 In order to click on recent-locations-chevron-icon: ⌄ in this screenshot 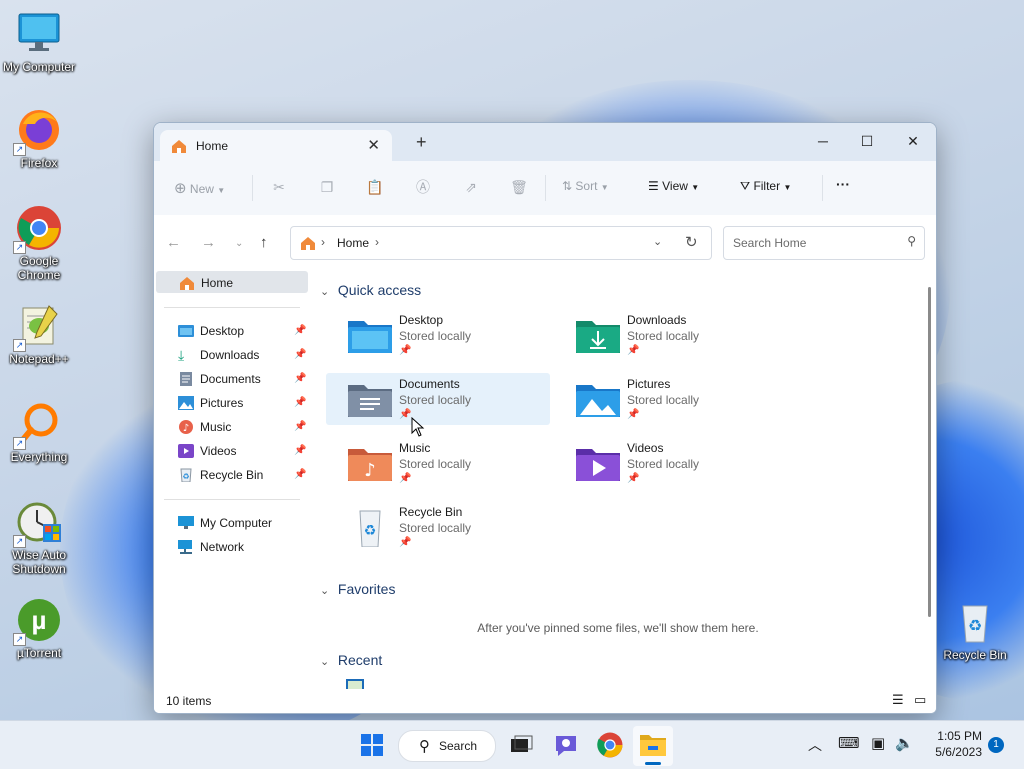, I will do `click(239, 243)`.